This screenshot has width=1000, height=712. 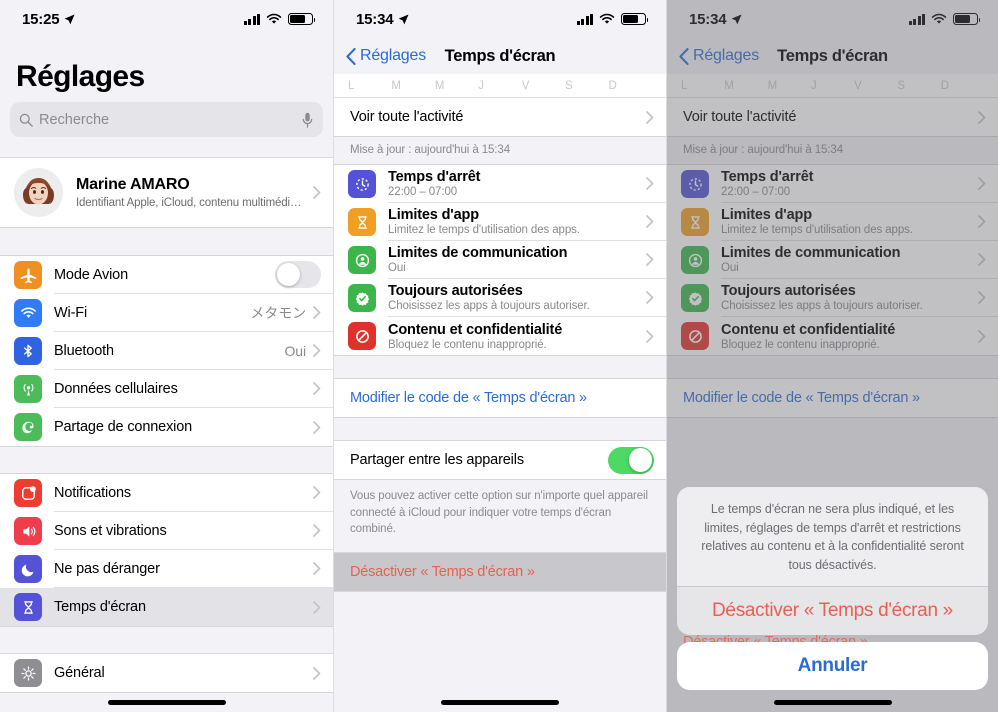 I want to click on share-row-label: Partager entre les appareils, so click(x=437, y=460).